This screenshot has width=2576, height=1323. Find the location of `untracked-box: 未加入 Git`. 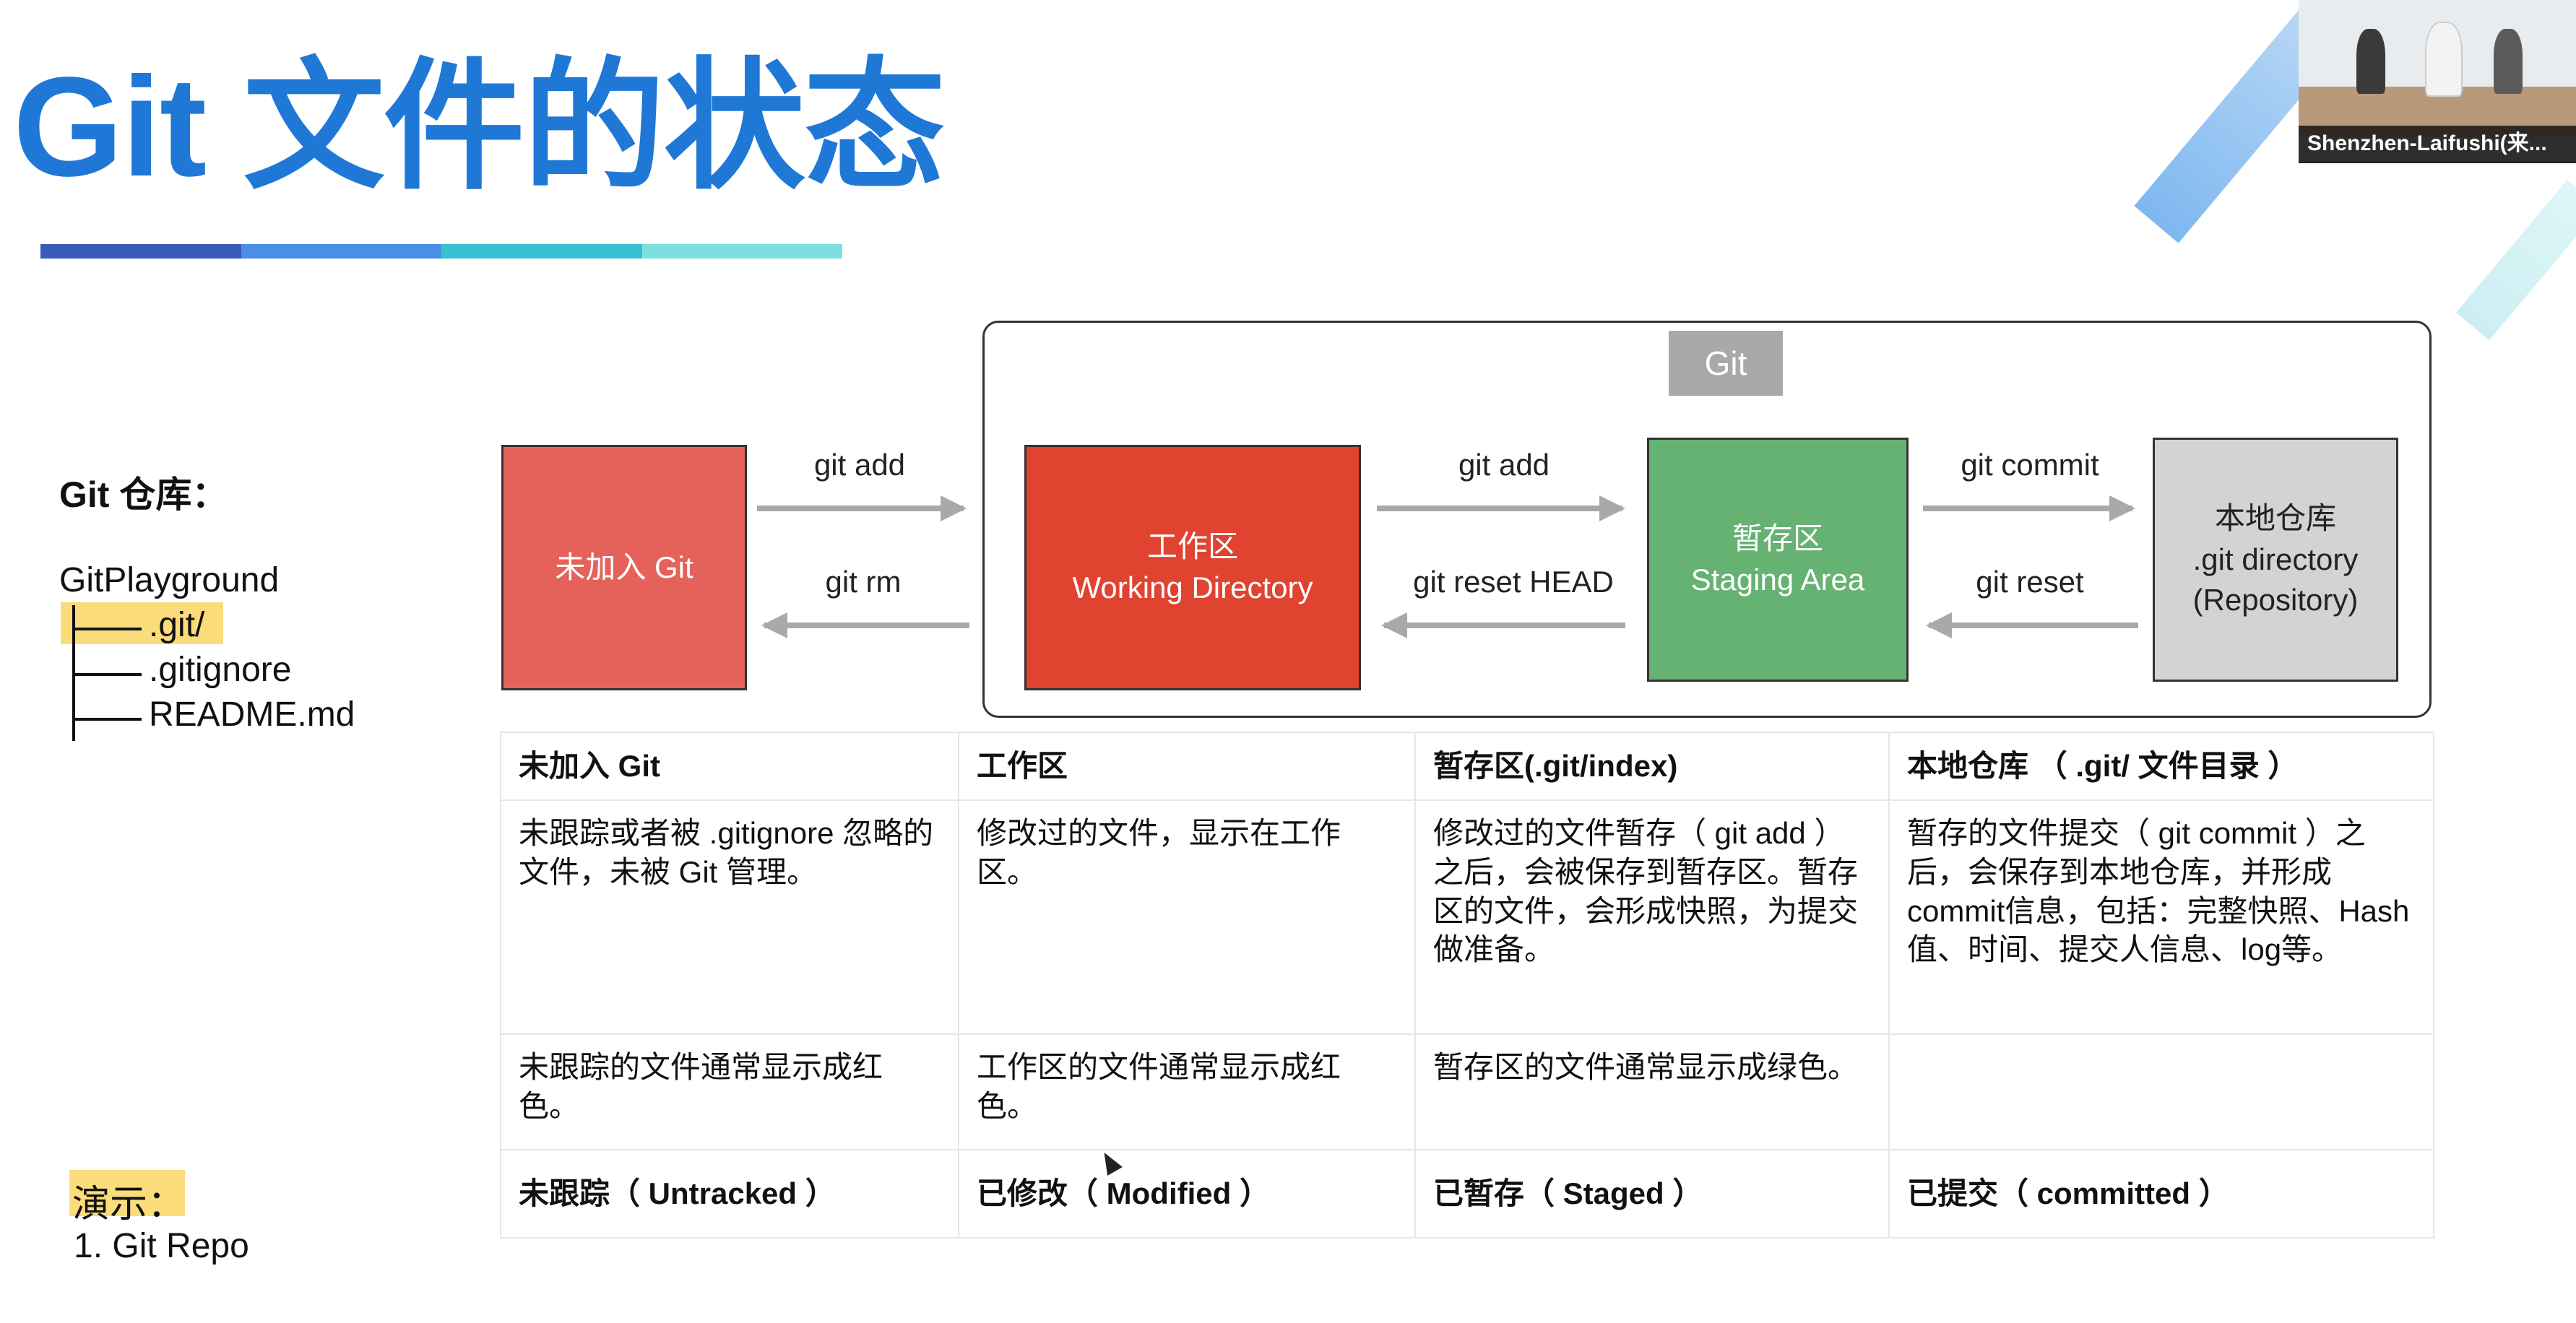

untracked-box: 未加入 Git is located at coordinates (624, 567).